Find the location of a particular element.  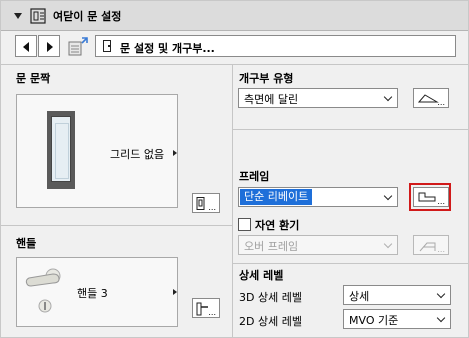

door-leaf-title: 문 문짝 is located at coordinates (33, 78).